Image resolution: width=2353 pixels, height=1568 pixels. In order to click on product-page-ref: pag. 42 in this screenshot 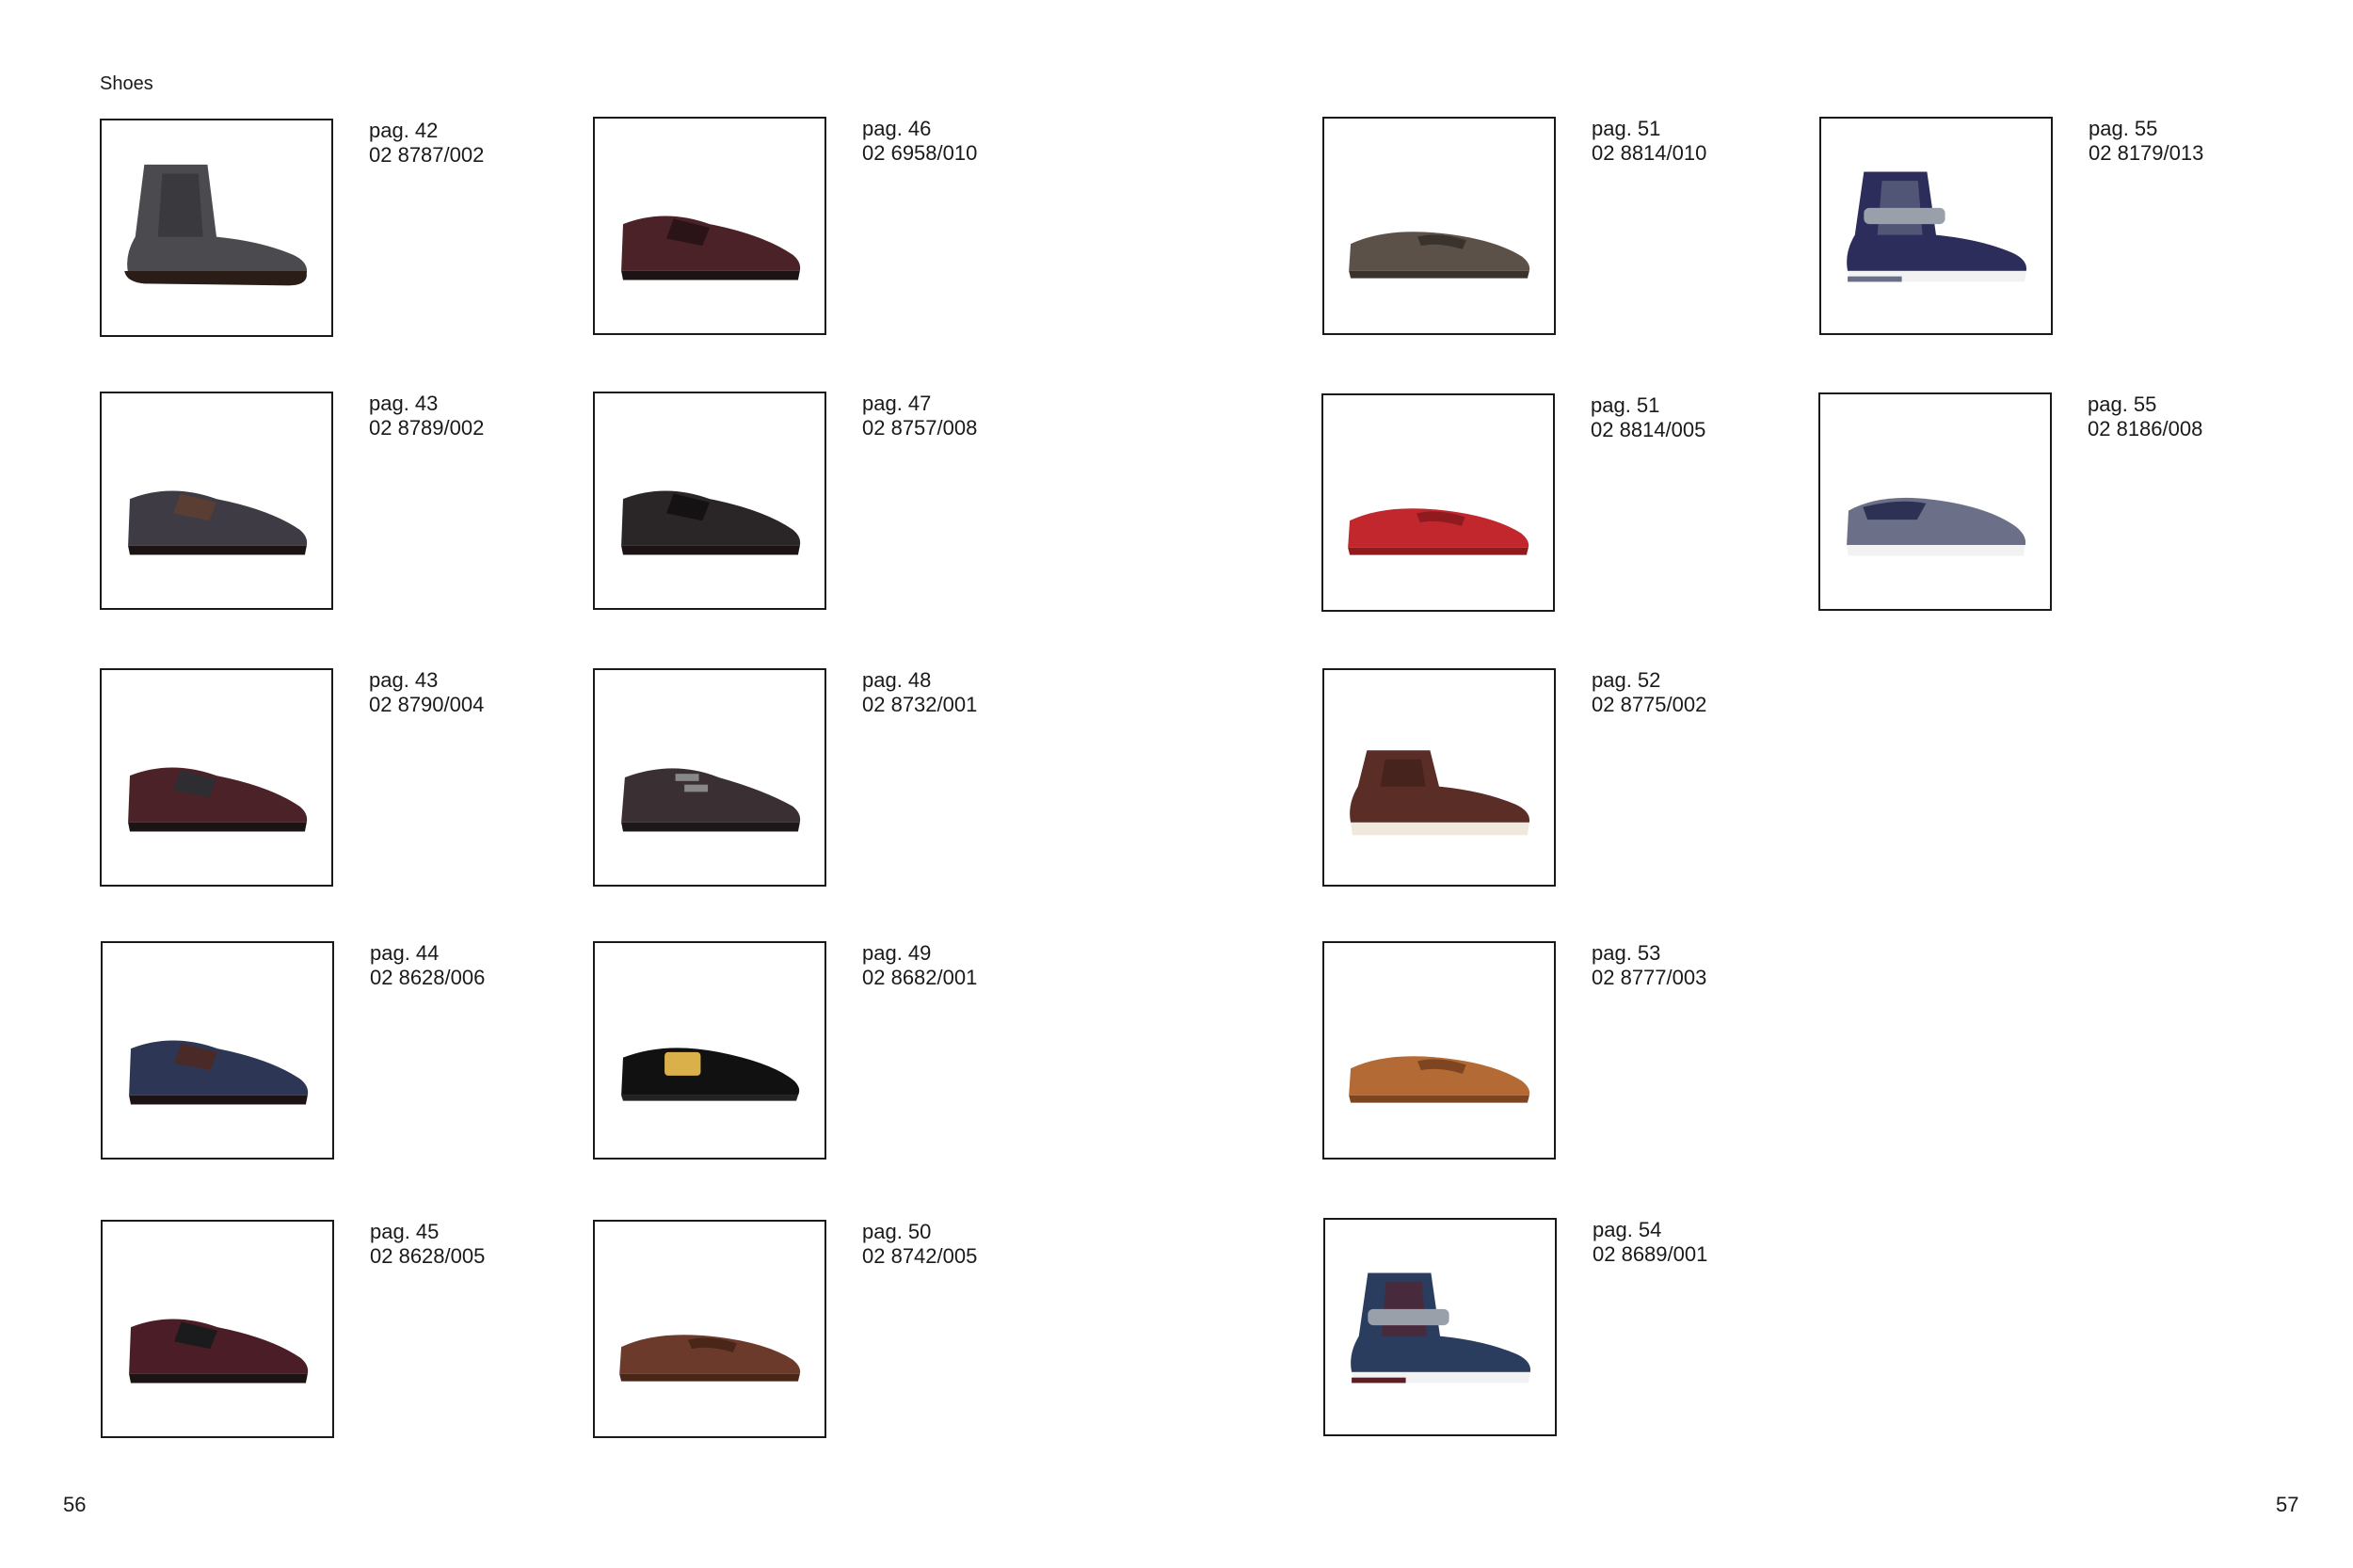, I will do `click(404, 130)`.